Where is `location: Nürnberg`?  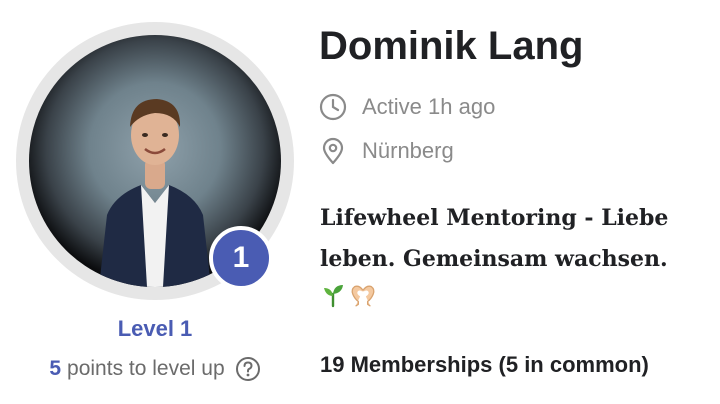 location: Nürnberg is located at coordinates (386, 151).